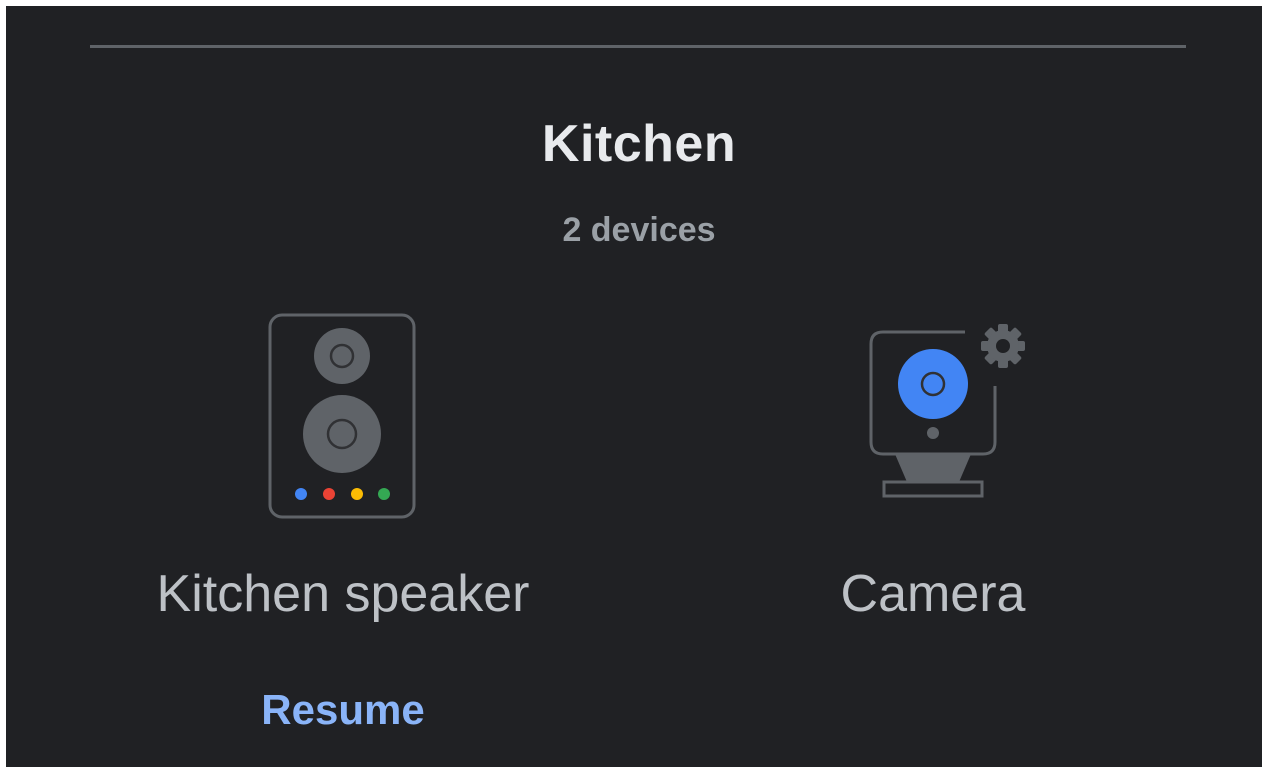 This screenshot has height=767, width=1265. What do you see at coordinates (638, 46) in the screenshot?
I see `top-divider` at bounding box center [638, 46].